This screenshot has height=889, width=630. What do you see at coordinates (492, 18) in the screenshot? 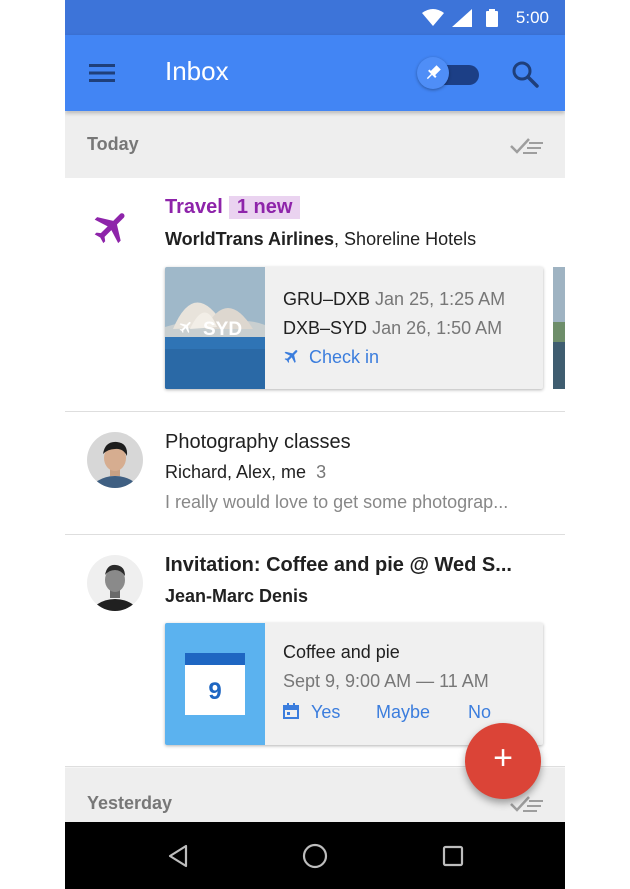
I see `battery-icon` at bounding box center [492, 18].